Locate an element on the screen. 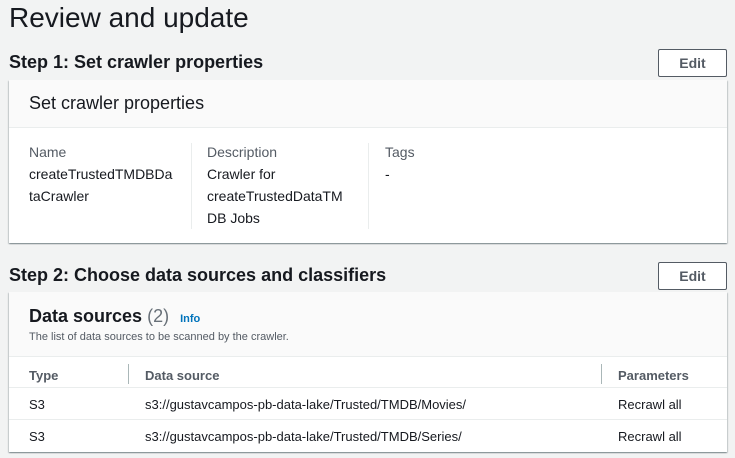 This screenshot has height=458, width=735. data-sources-title-text: Data sources is located at coordinates (86, 316).